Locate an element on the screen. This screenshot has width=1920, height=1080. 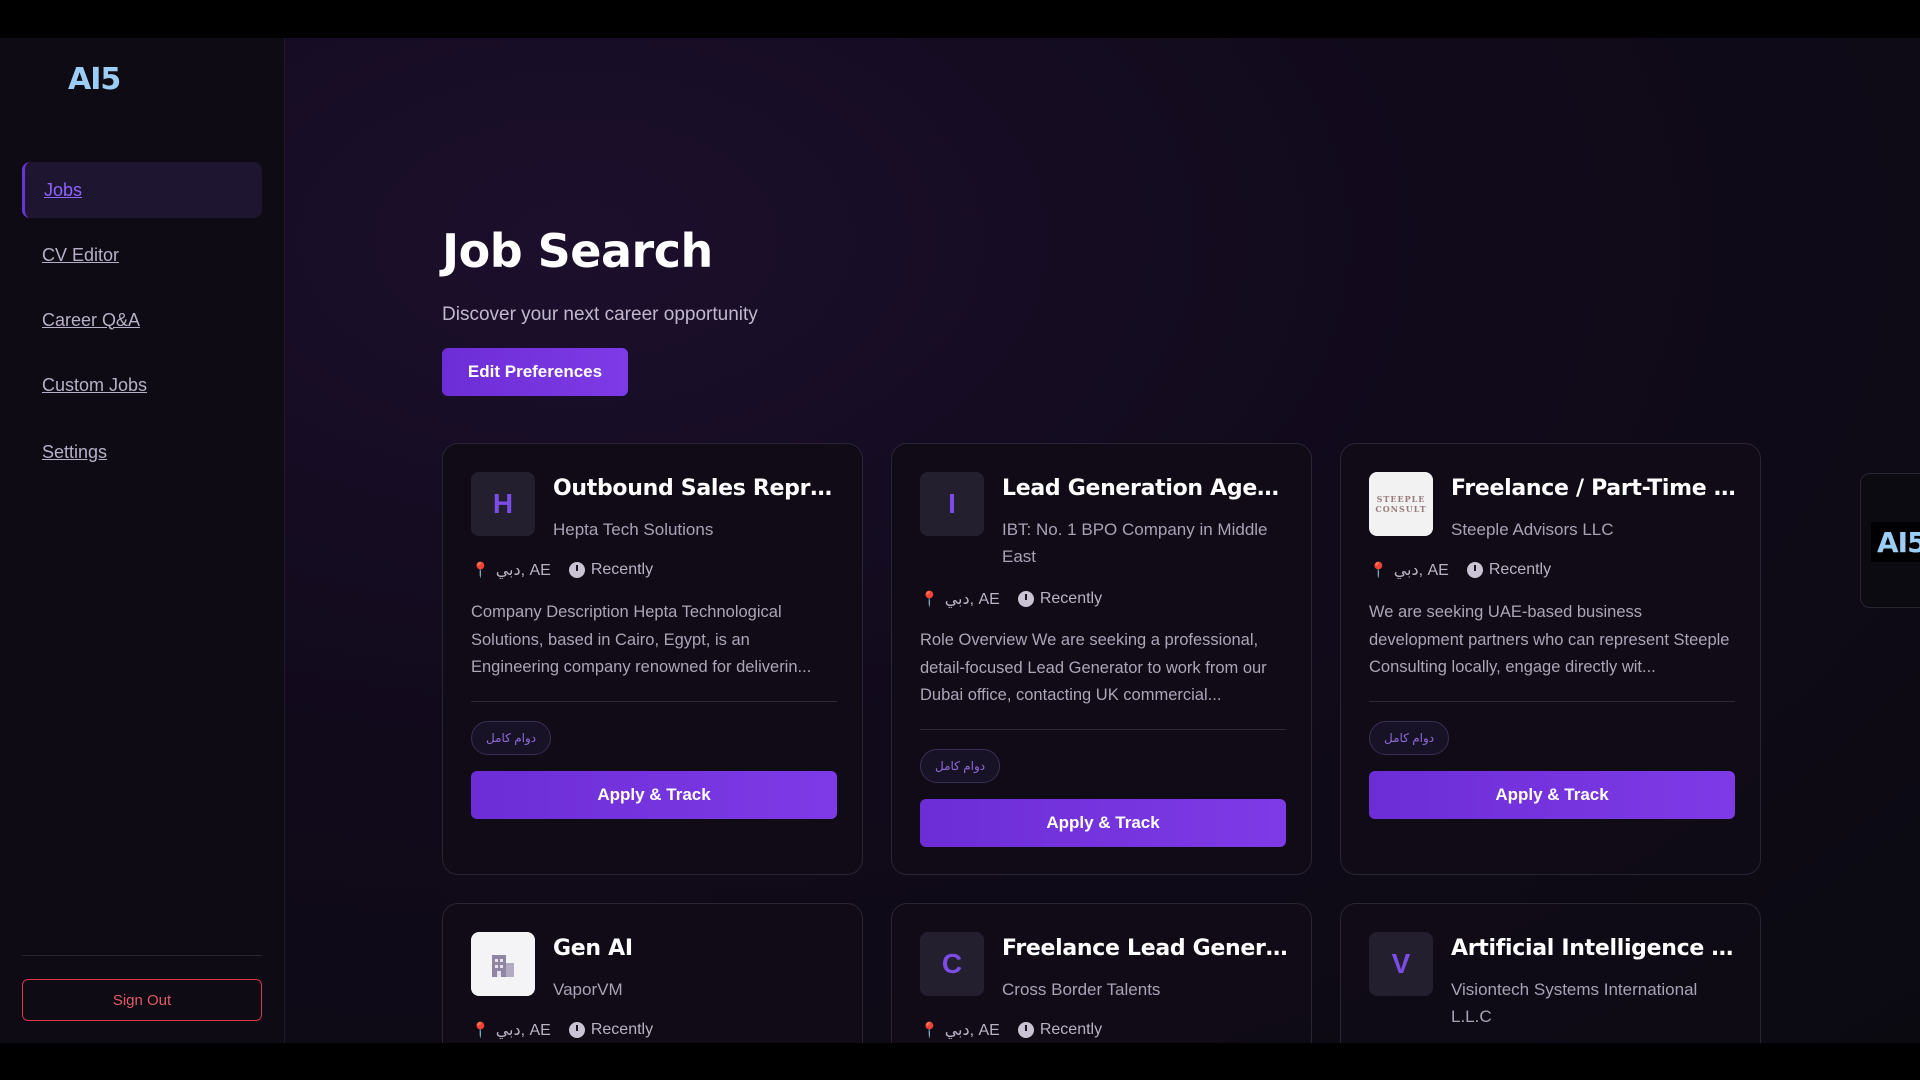
page-title: Job Search is located at coordinates (577, 251).